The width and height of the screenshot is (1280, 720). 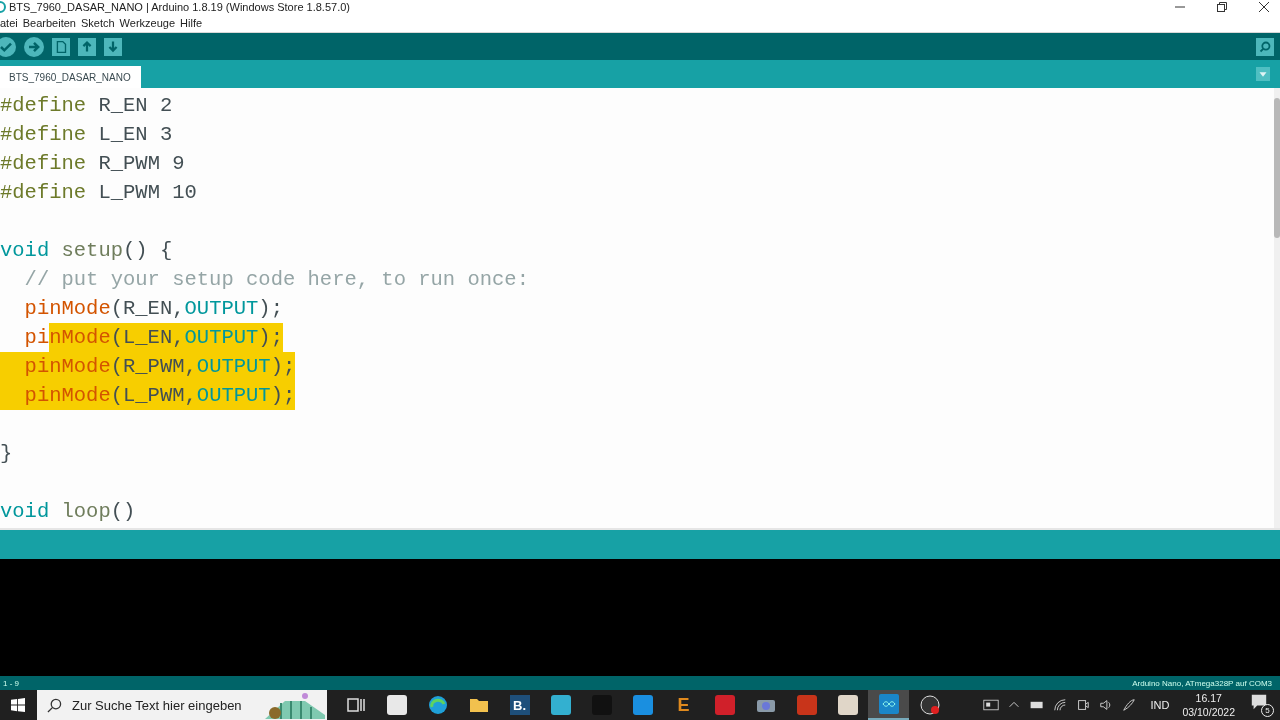 What do you see at coordinates (86, 251) in the screenshot?
I see `code-line: void setup() {` at bounding box center [86, 251].